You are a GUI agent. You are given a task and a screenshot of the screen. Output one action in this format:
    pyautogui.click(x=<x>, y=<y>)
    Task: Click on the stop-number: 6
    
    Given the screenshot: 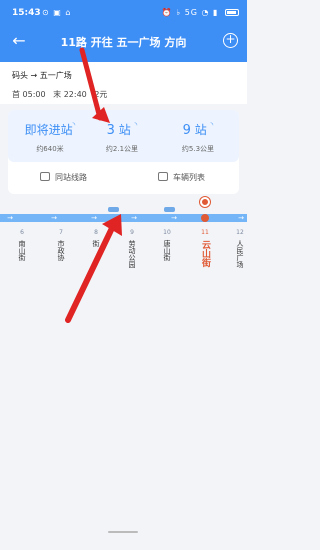 What is the action you would take?
    pyautogui.click(x=22, y=232)
    